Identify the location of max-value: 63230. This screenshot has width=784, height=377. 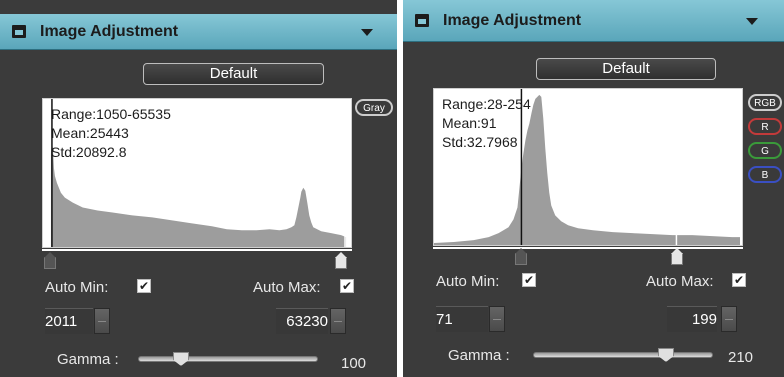
(307, 321).